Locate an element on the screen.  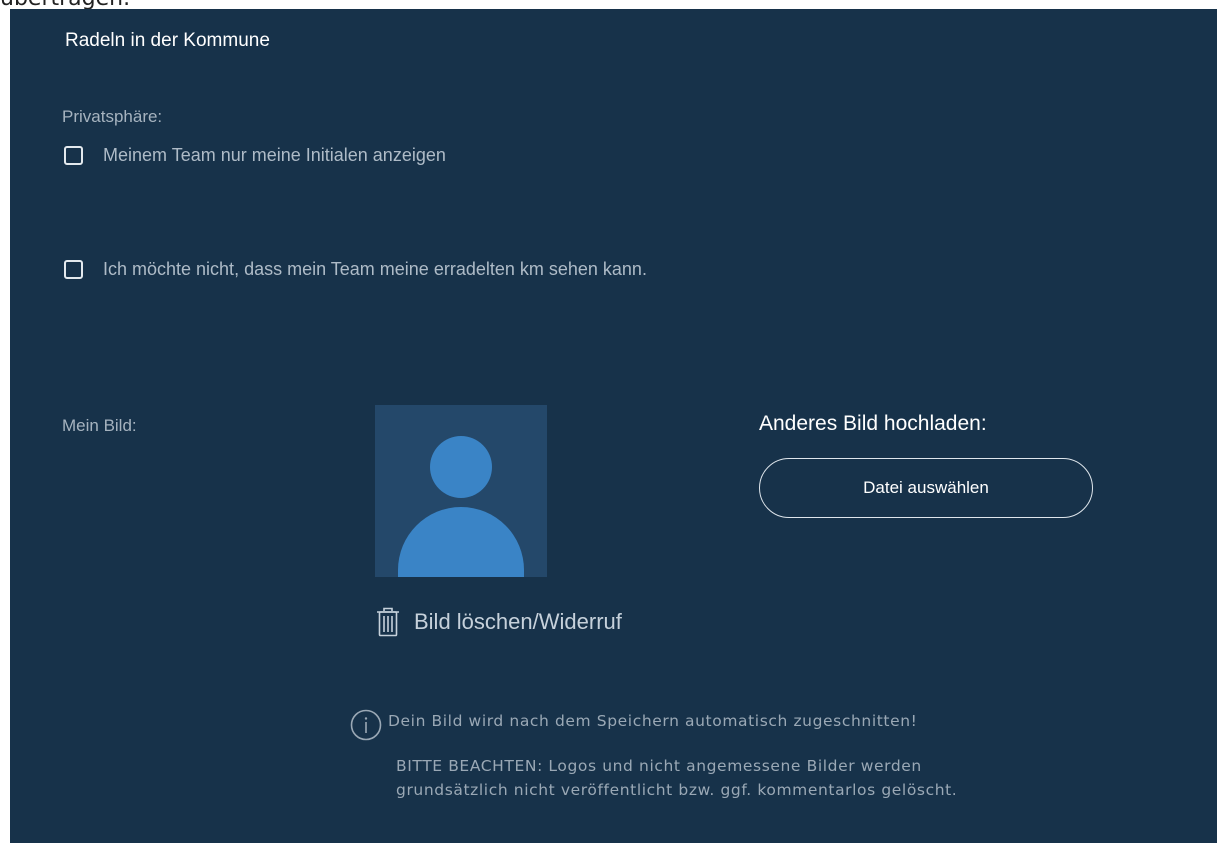
avatar is located at coordinates (461, 491).